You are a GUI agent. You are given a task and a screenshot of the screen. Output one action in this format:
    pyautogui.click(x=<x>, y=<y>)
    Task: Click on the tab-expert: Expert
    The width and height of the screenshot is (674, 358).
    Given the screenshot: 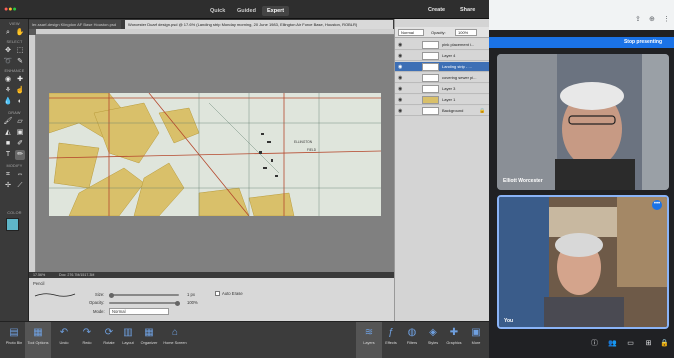 What is the action you would take?
    pyautogui.click(x=276, y=11)
    